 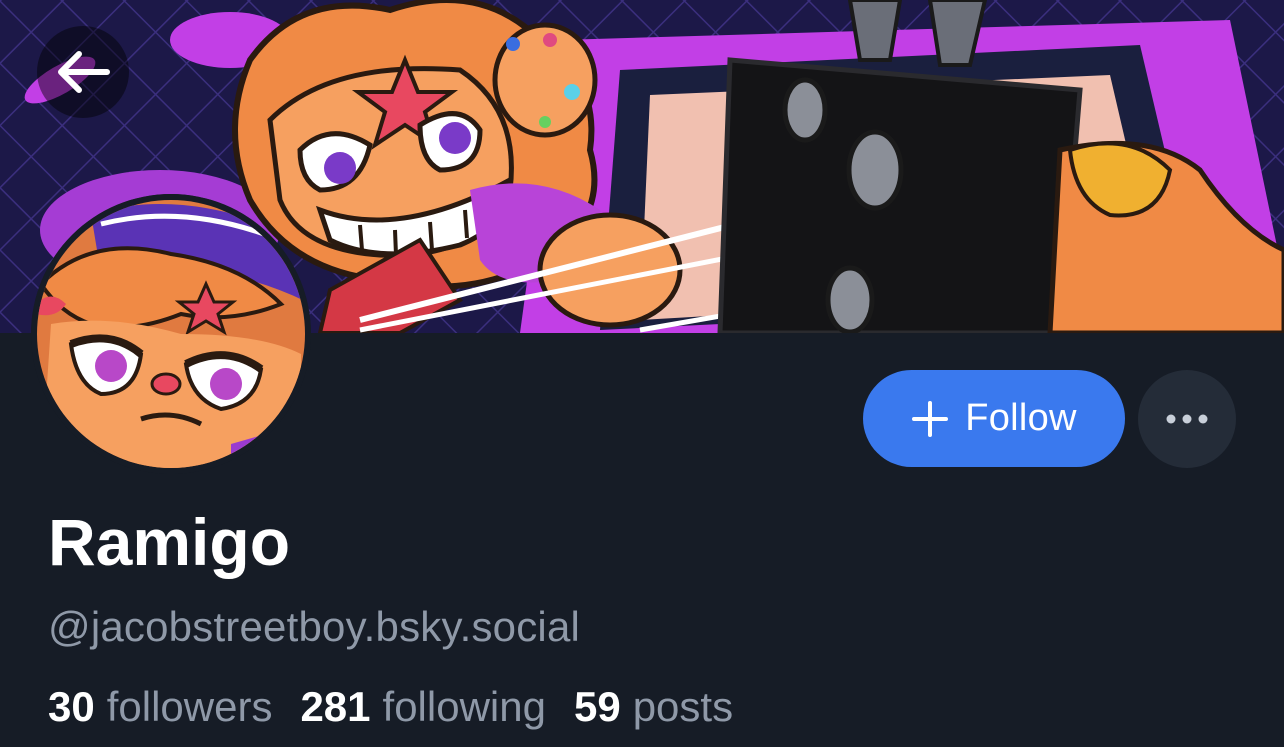 I want to click on more-options-button, so click(x=1187, y=419).